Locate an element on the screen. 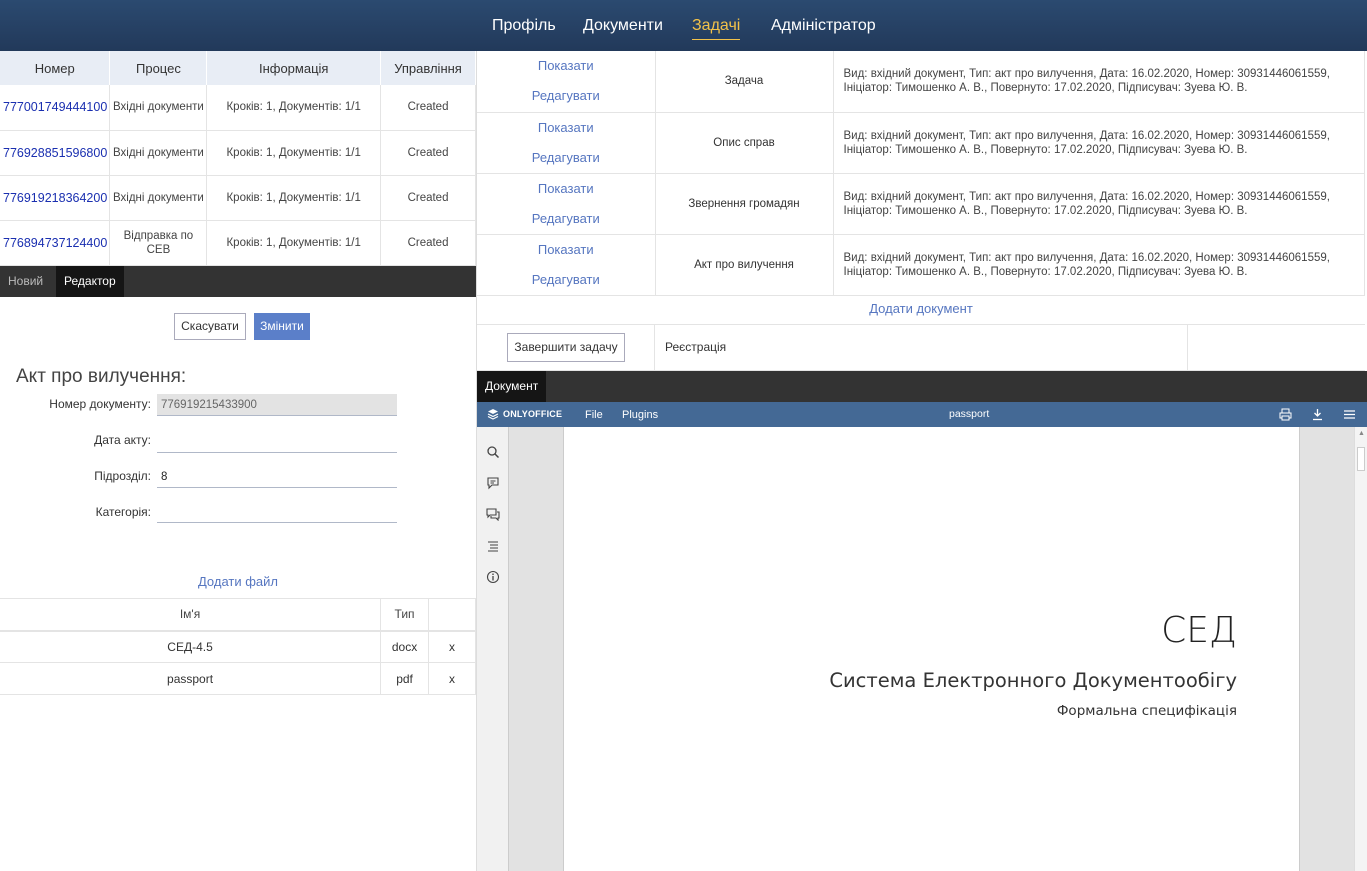  document-type: Опис справ is located at coordinates (744, 143).